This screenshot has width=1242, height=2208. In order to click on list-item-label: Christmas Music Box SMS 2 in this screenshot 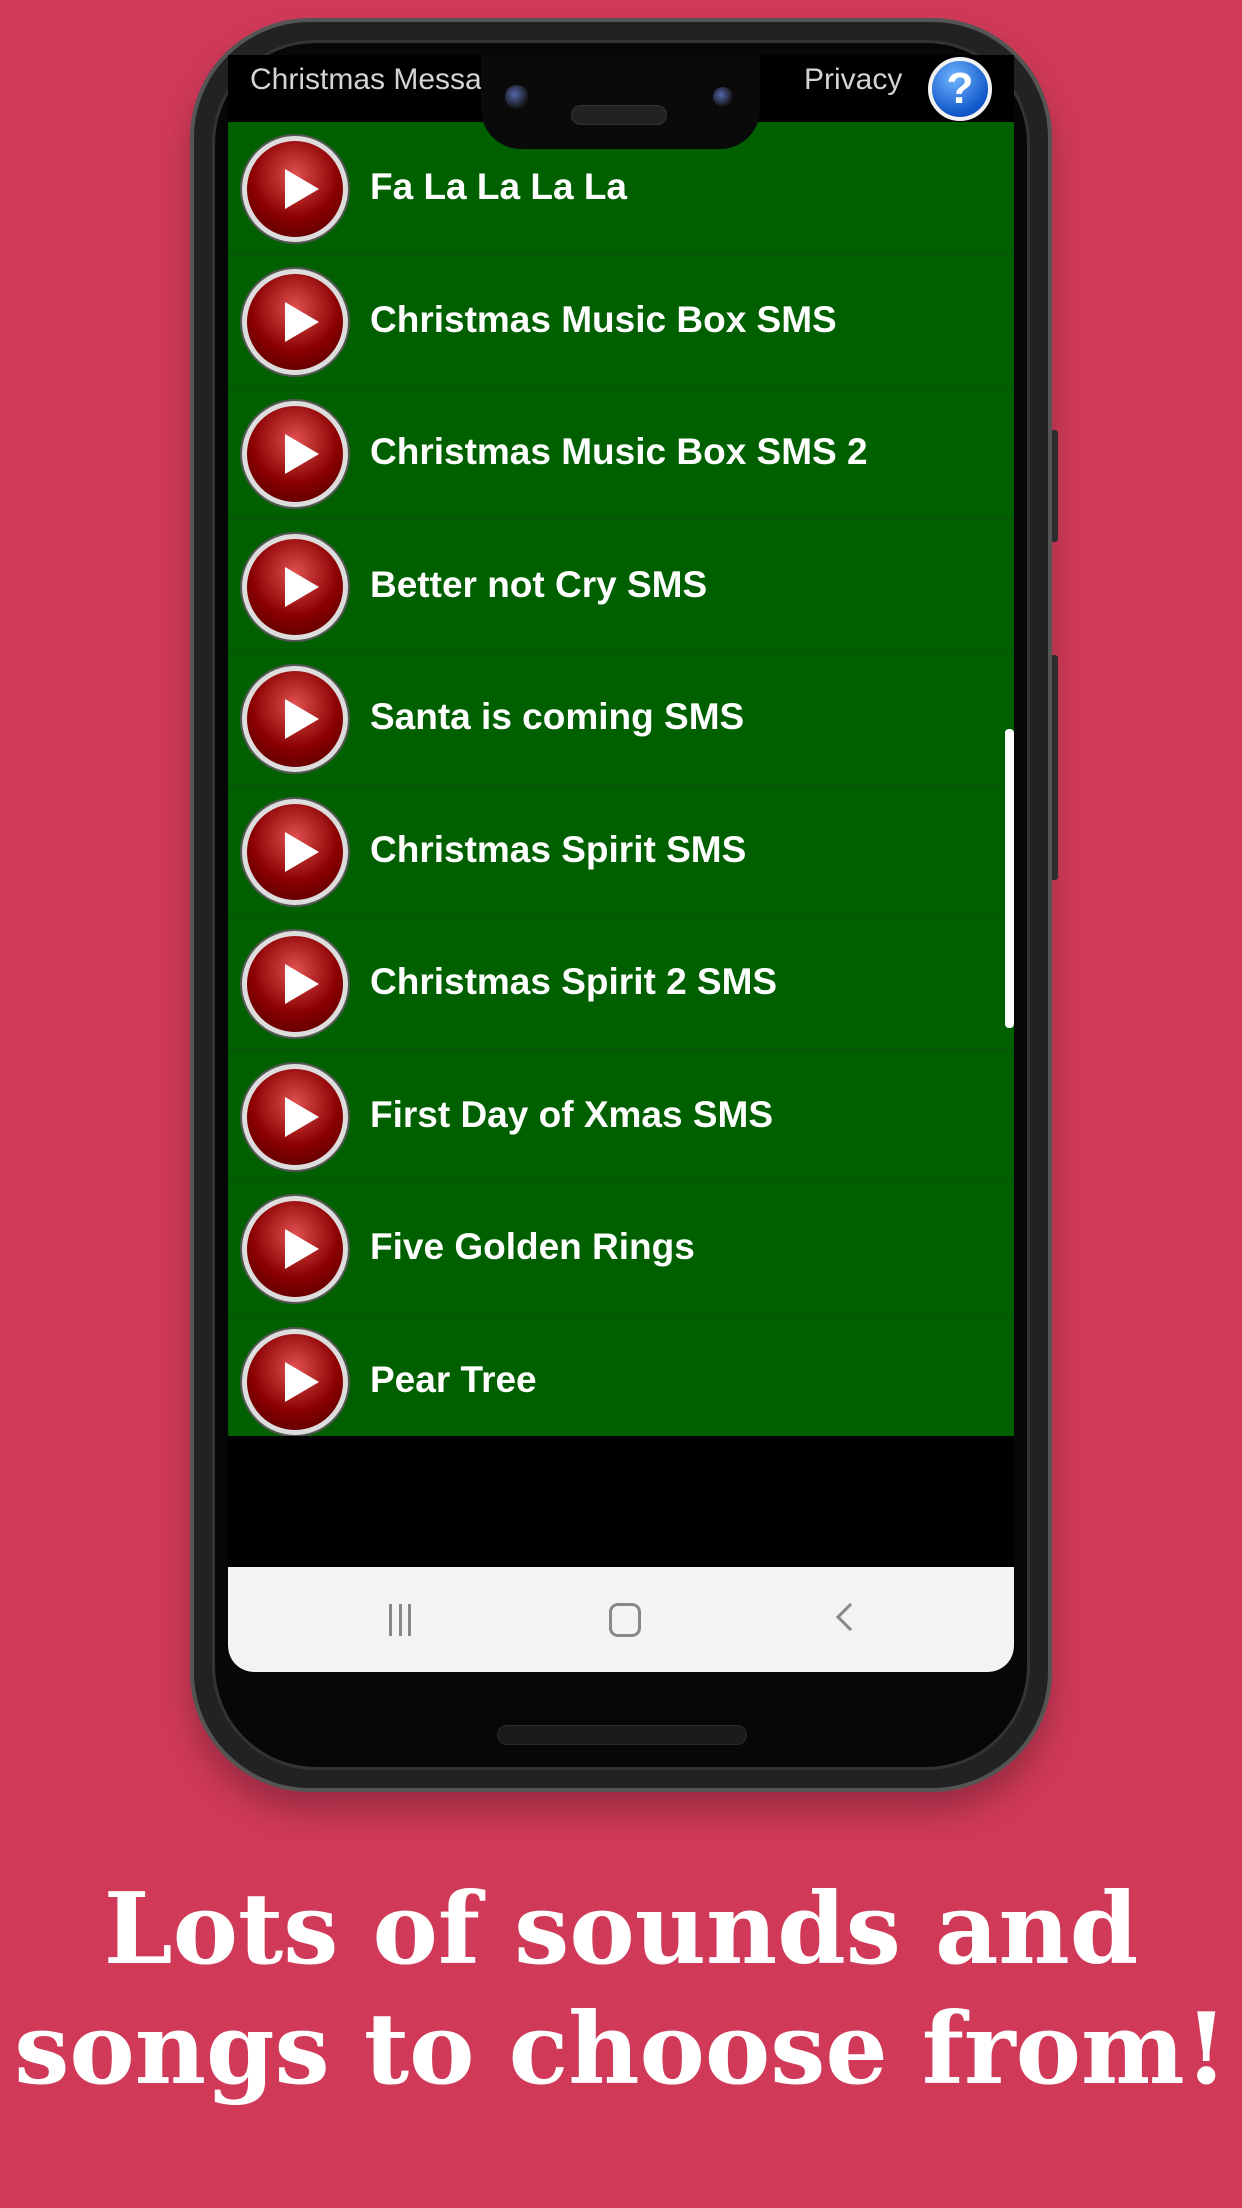, I will do `click(619, 451)`.